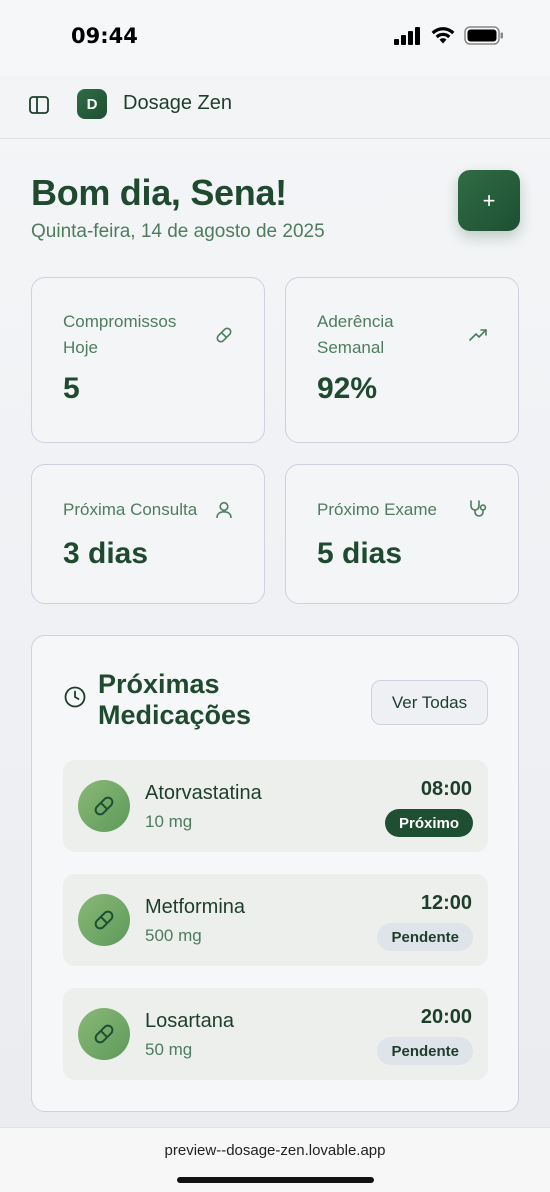 The height and width of the screenshot is (1192, 550). I want to click on medication-time: 12:00, so click(446, 903).